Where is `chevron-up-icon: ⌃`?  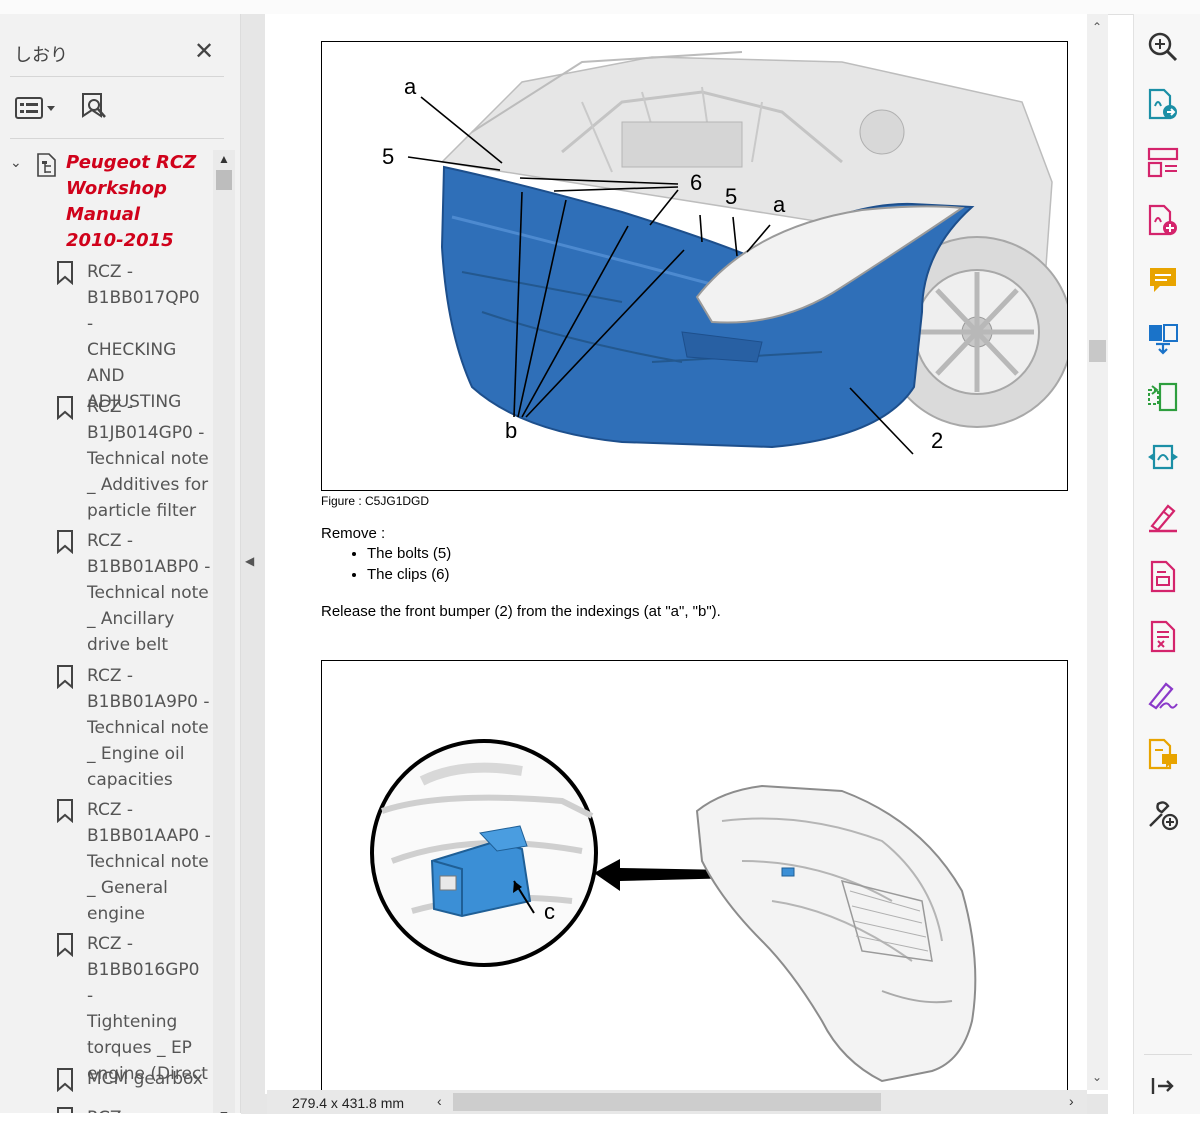 chevron-up-icon: ⌃ is located at coordinates (1097, 27).